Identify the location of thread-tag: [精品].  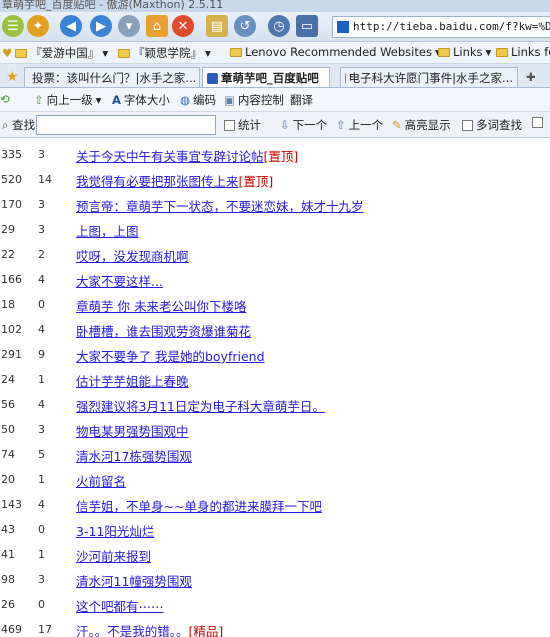
(206, 630).